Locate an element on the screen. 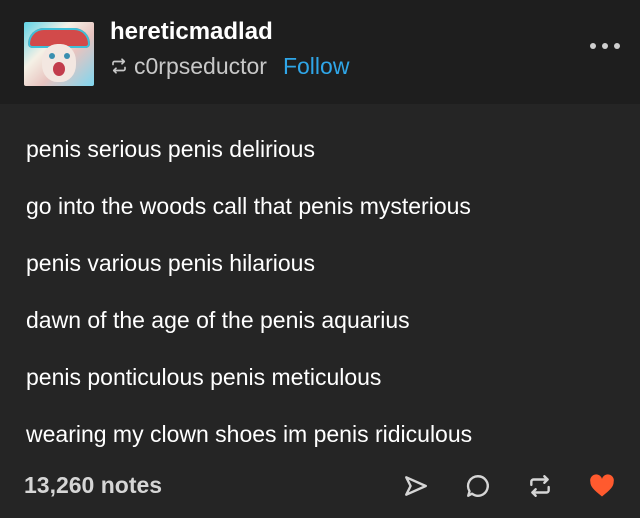  notes-count: 13,260 notes is located at coordinates (93, 485).